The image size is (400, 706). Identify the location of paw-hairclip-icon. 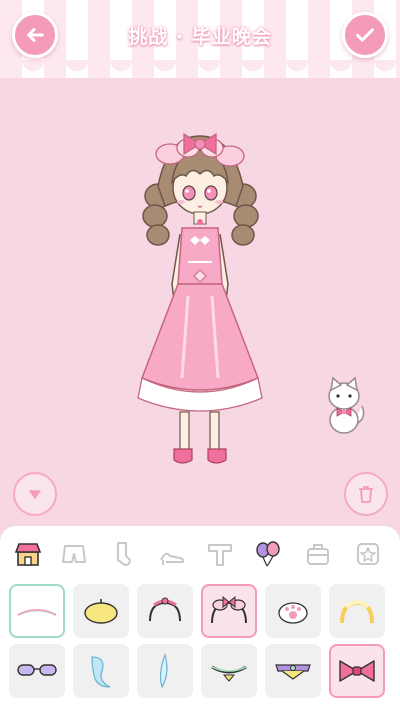
(293, 613).